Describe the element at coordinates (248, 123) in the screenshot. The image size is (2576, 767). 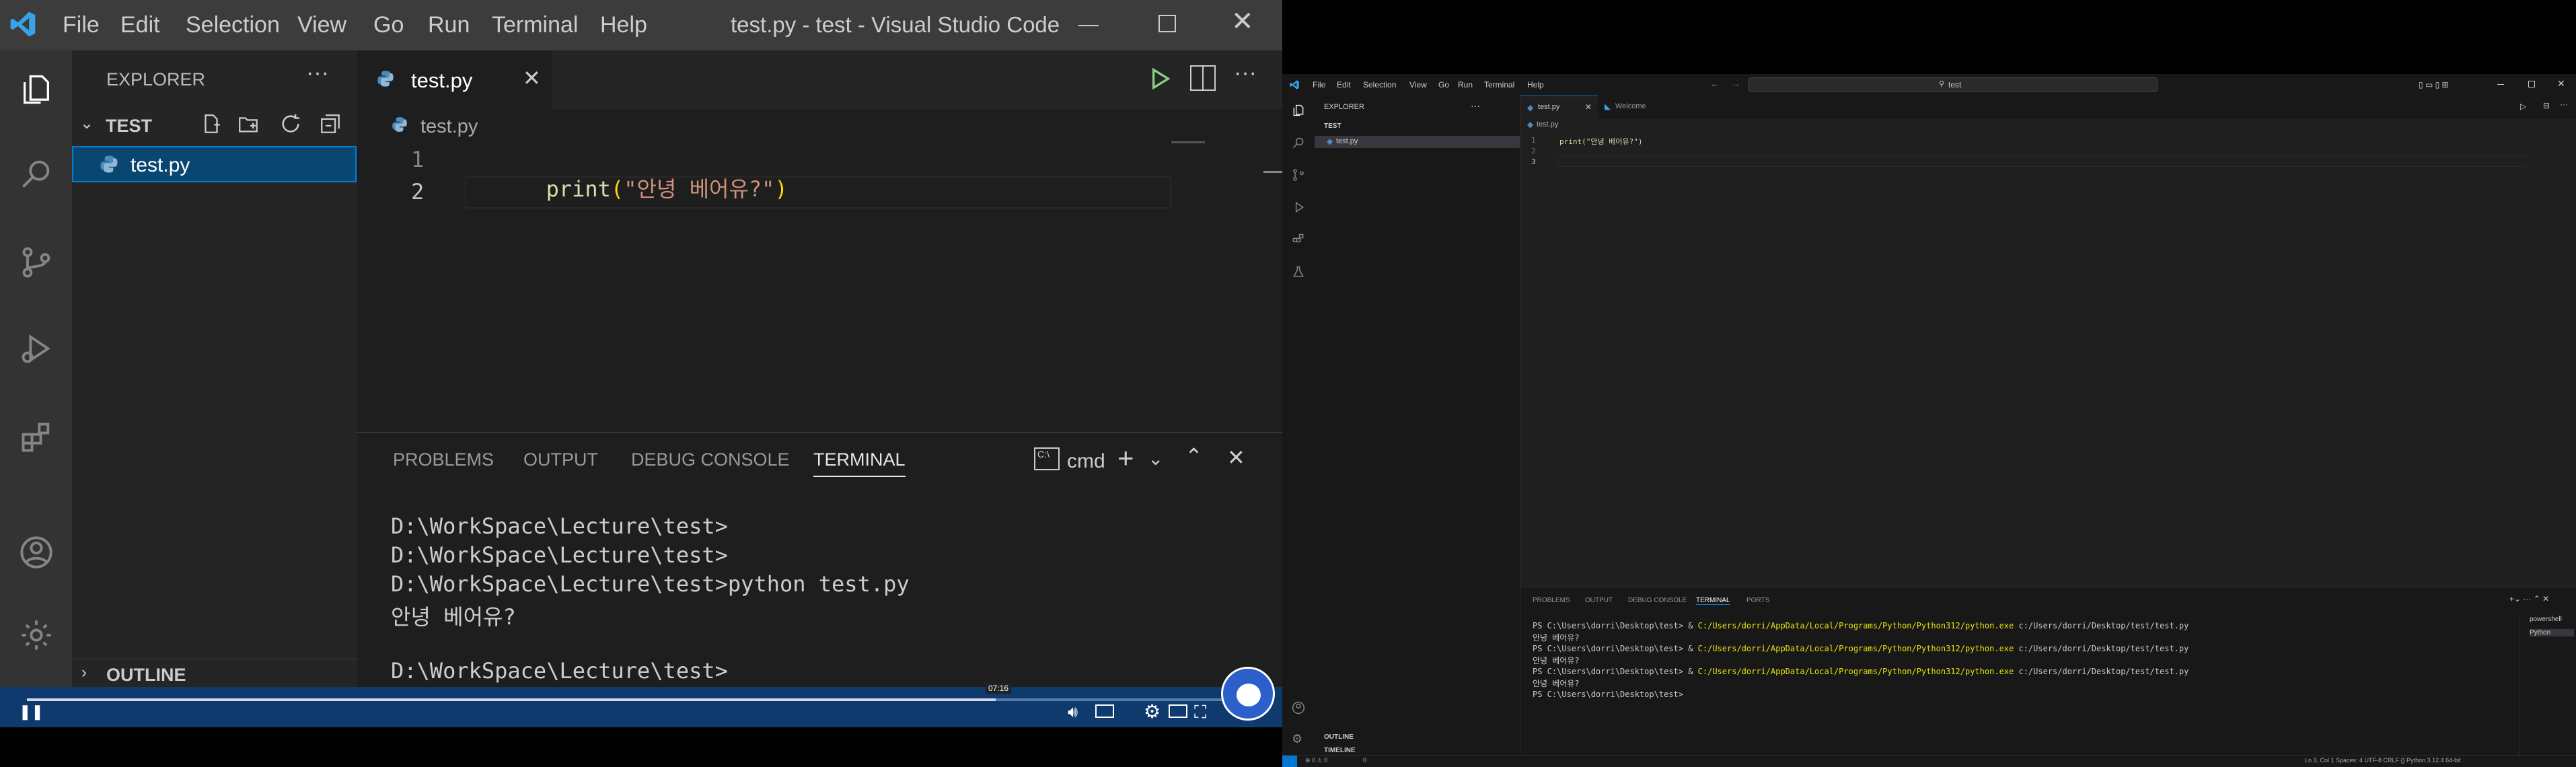
I see `new-folder-icon` at that location.